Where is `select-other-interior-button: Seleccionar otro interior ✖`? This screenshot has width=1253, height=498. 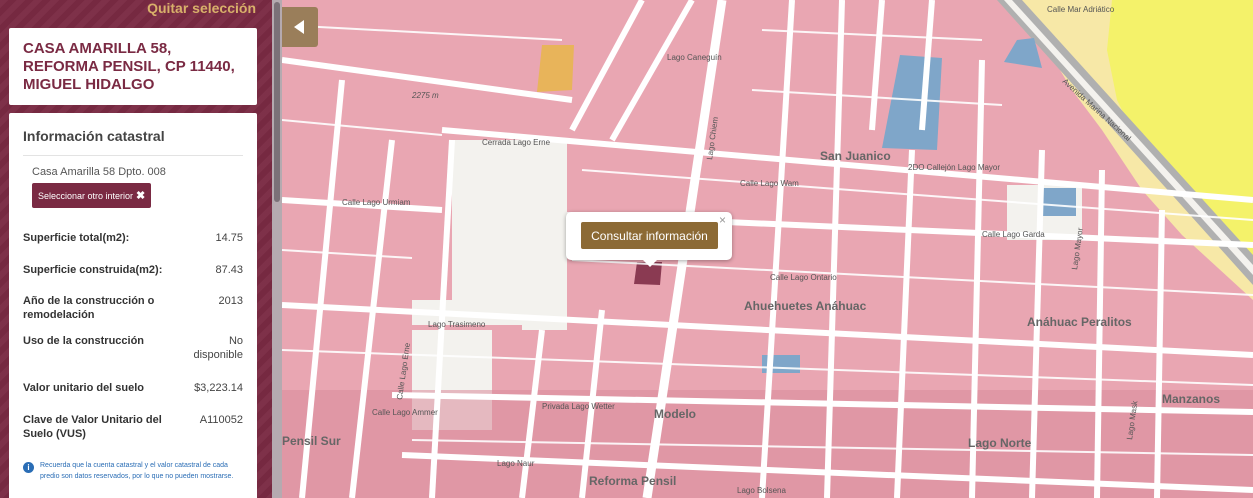 select-other-interior-button: Seleccionar otro interior ✖ is located at coordinates (92, 195).